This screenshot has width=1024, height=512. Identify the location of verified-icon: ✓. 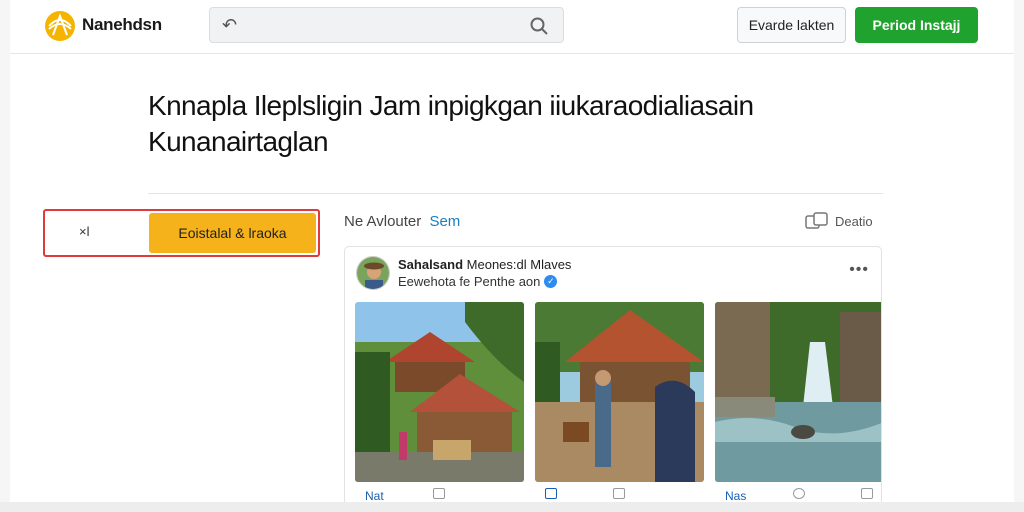
(551, 281).